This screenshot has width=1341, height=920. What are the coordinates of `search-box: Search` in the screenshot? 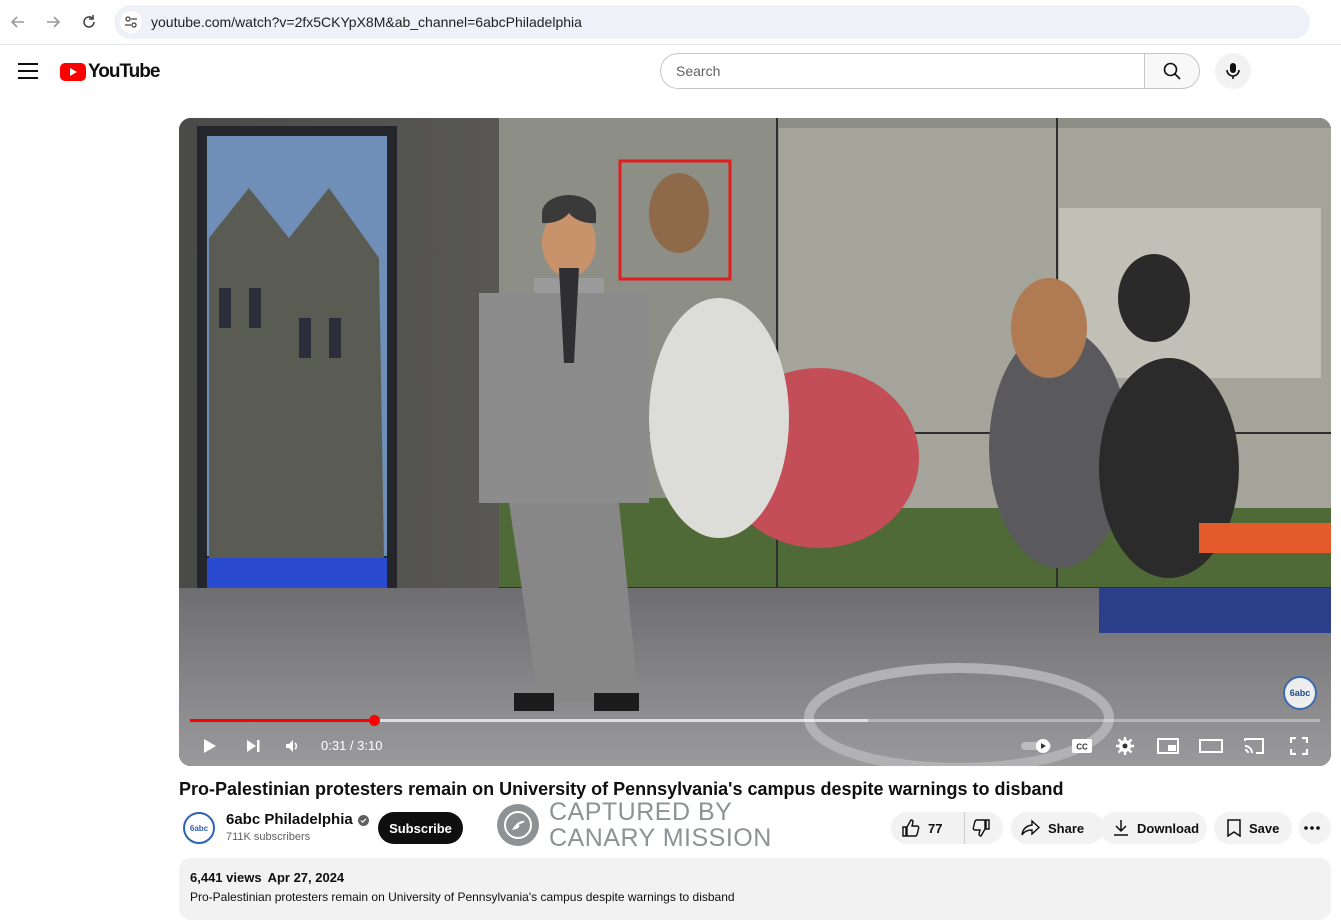 It's located at (930, 71).